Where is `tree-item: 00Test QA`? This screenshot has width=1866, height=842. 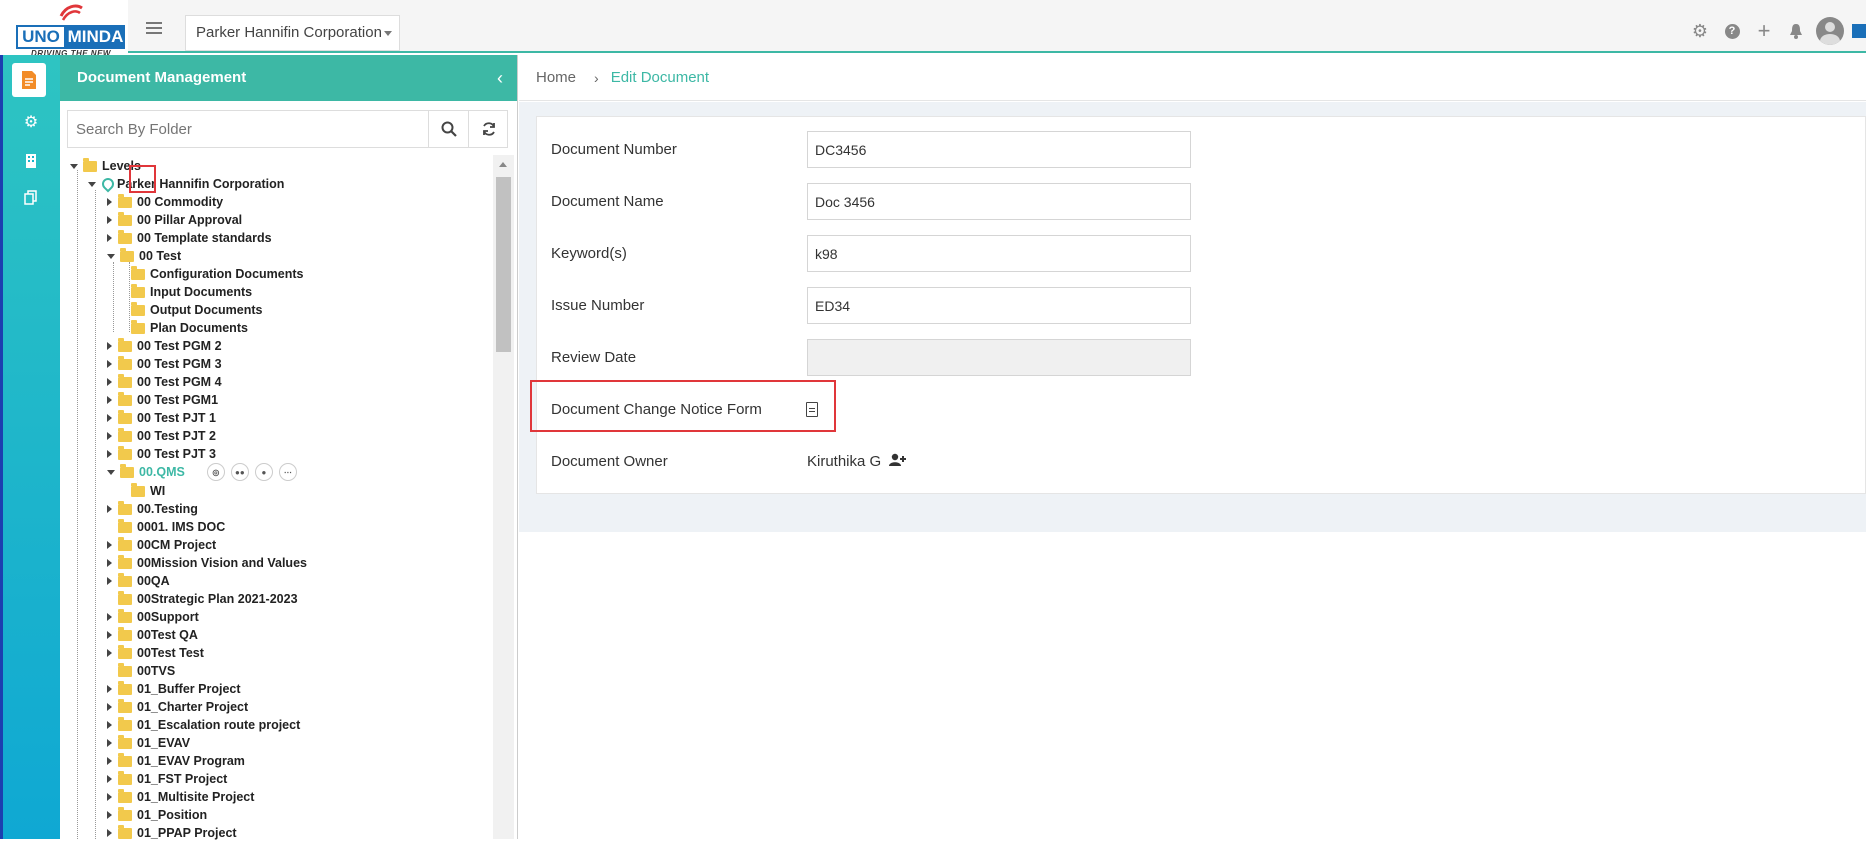 tree-item: 00Test QA is located at coordinates (152, 635).